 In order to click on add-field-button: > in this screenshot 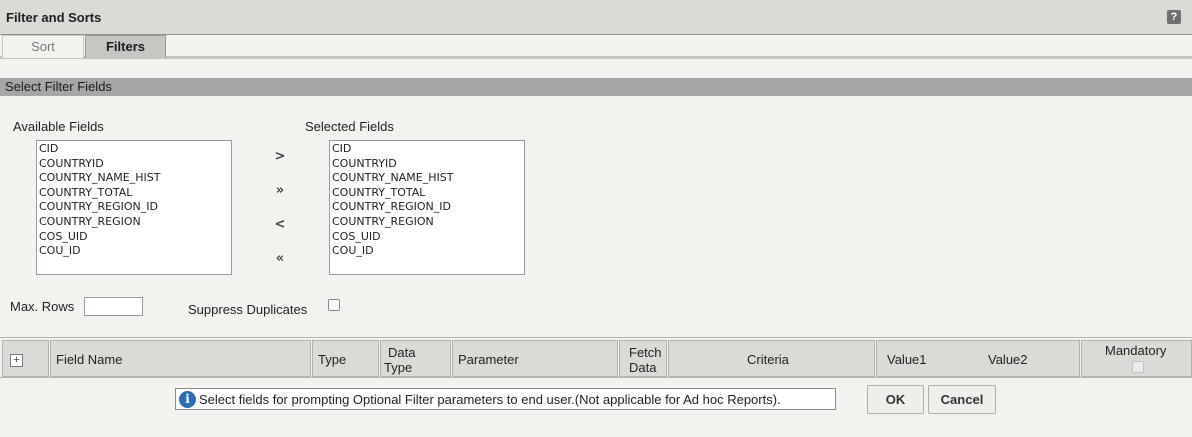, I will do `click(280, 157)`.